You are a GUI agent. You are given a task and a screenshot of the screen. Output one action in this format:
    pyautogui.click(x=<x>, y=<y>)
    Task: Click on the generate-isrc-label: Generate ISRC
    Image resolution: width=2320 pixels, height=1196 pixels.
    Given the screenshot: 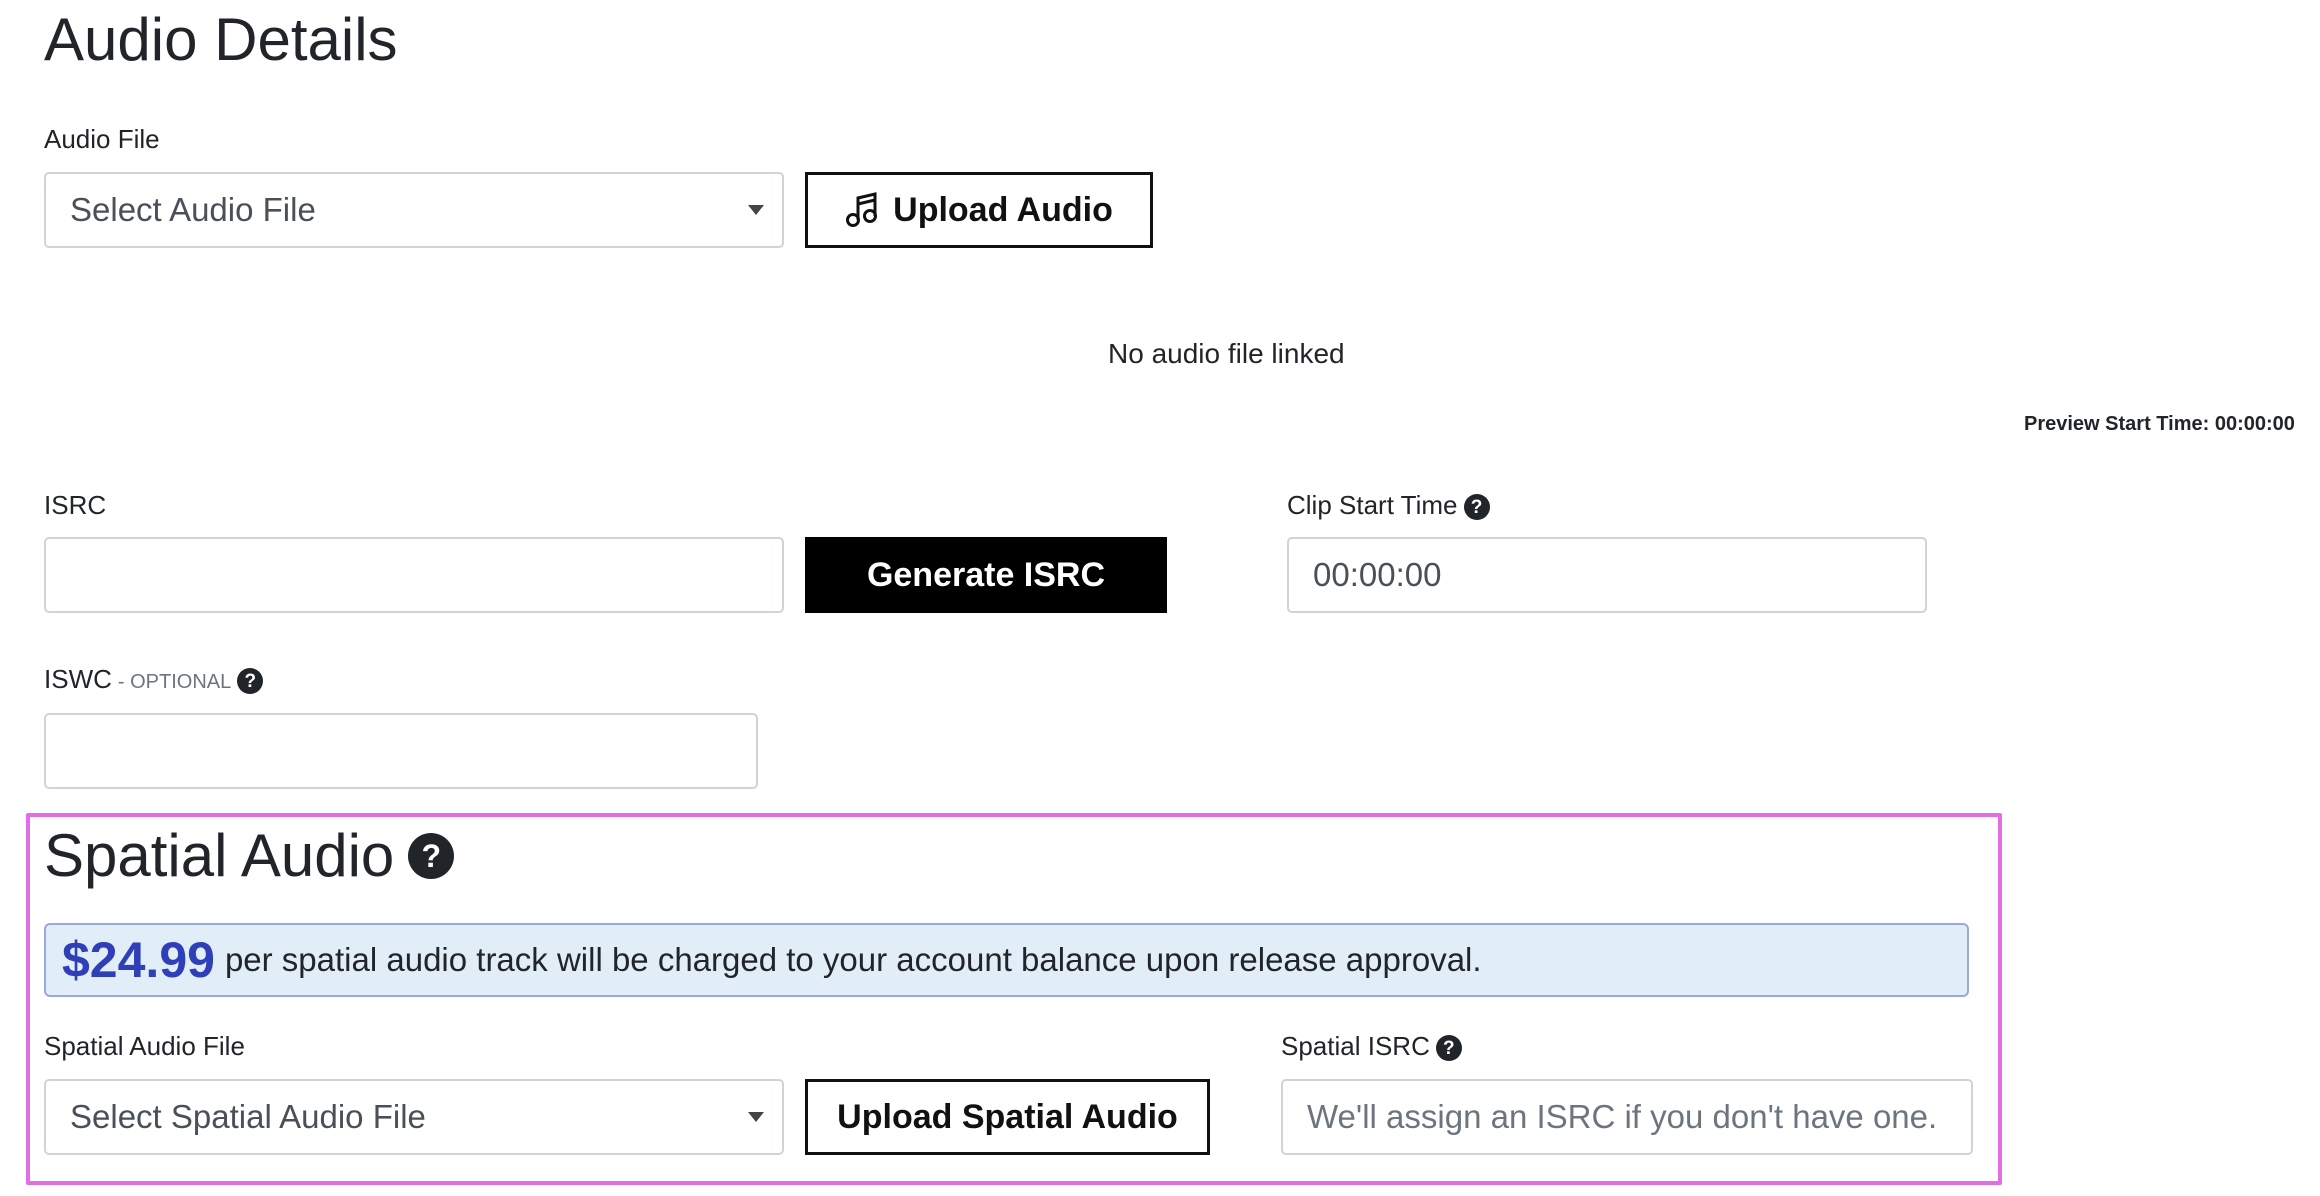 What is the action you would take?
    pyautogui.click(x=986, y=574)
    